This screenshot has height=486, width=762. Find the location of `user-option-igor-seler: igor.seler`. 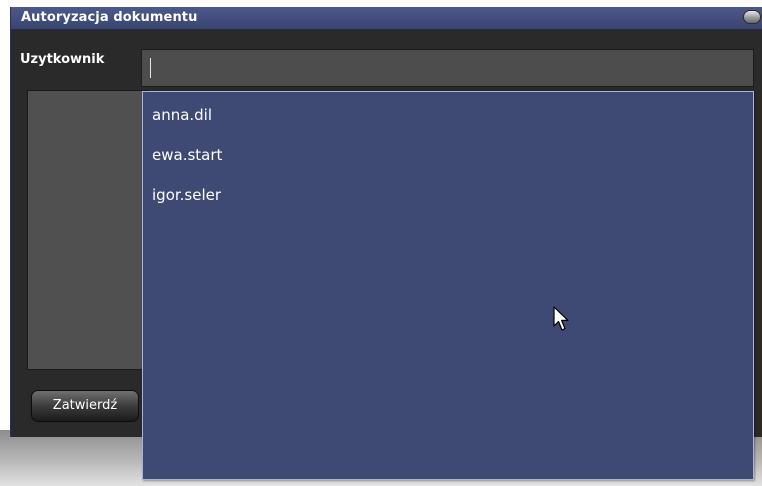

user-option-igor-seler: igor.seler is located at coordinates (447, 195).